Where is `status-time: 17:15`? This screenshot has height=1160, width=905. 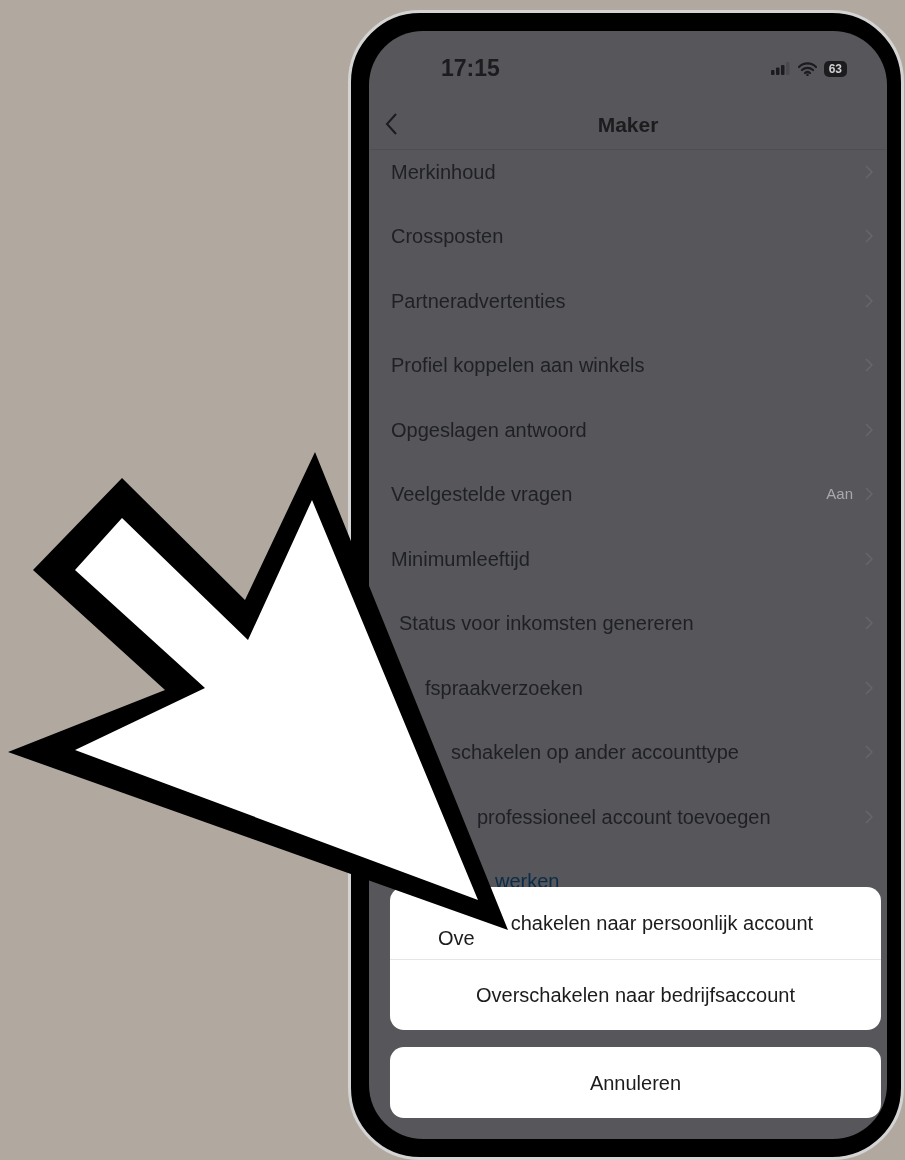 status-time: 17:15 is located at coordinates (470, 69).